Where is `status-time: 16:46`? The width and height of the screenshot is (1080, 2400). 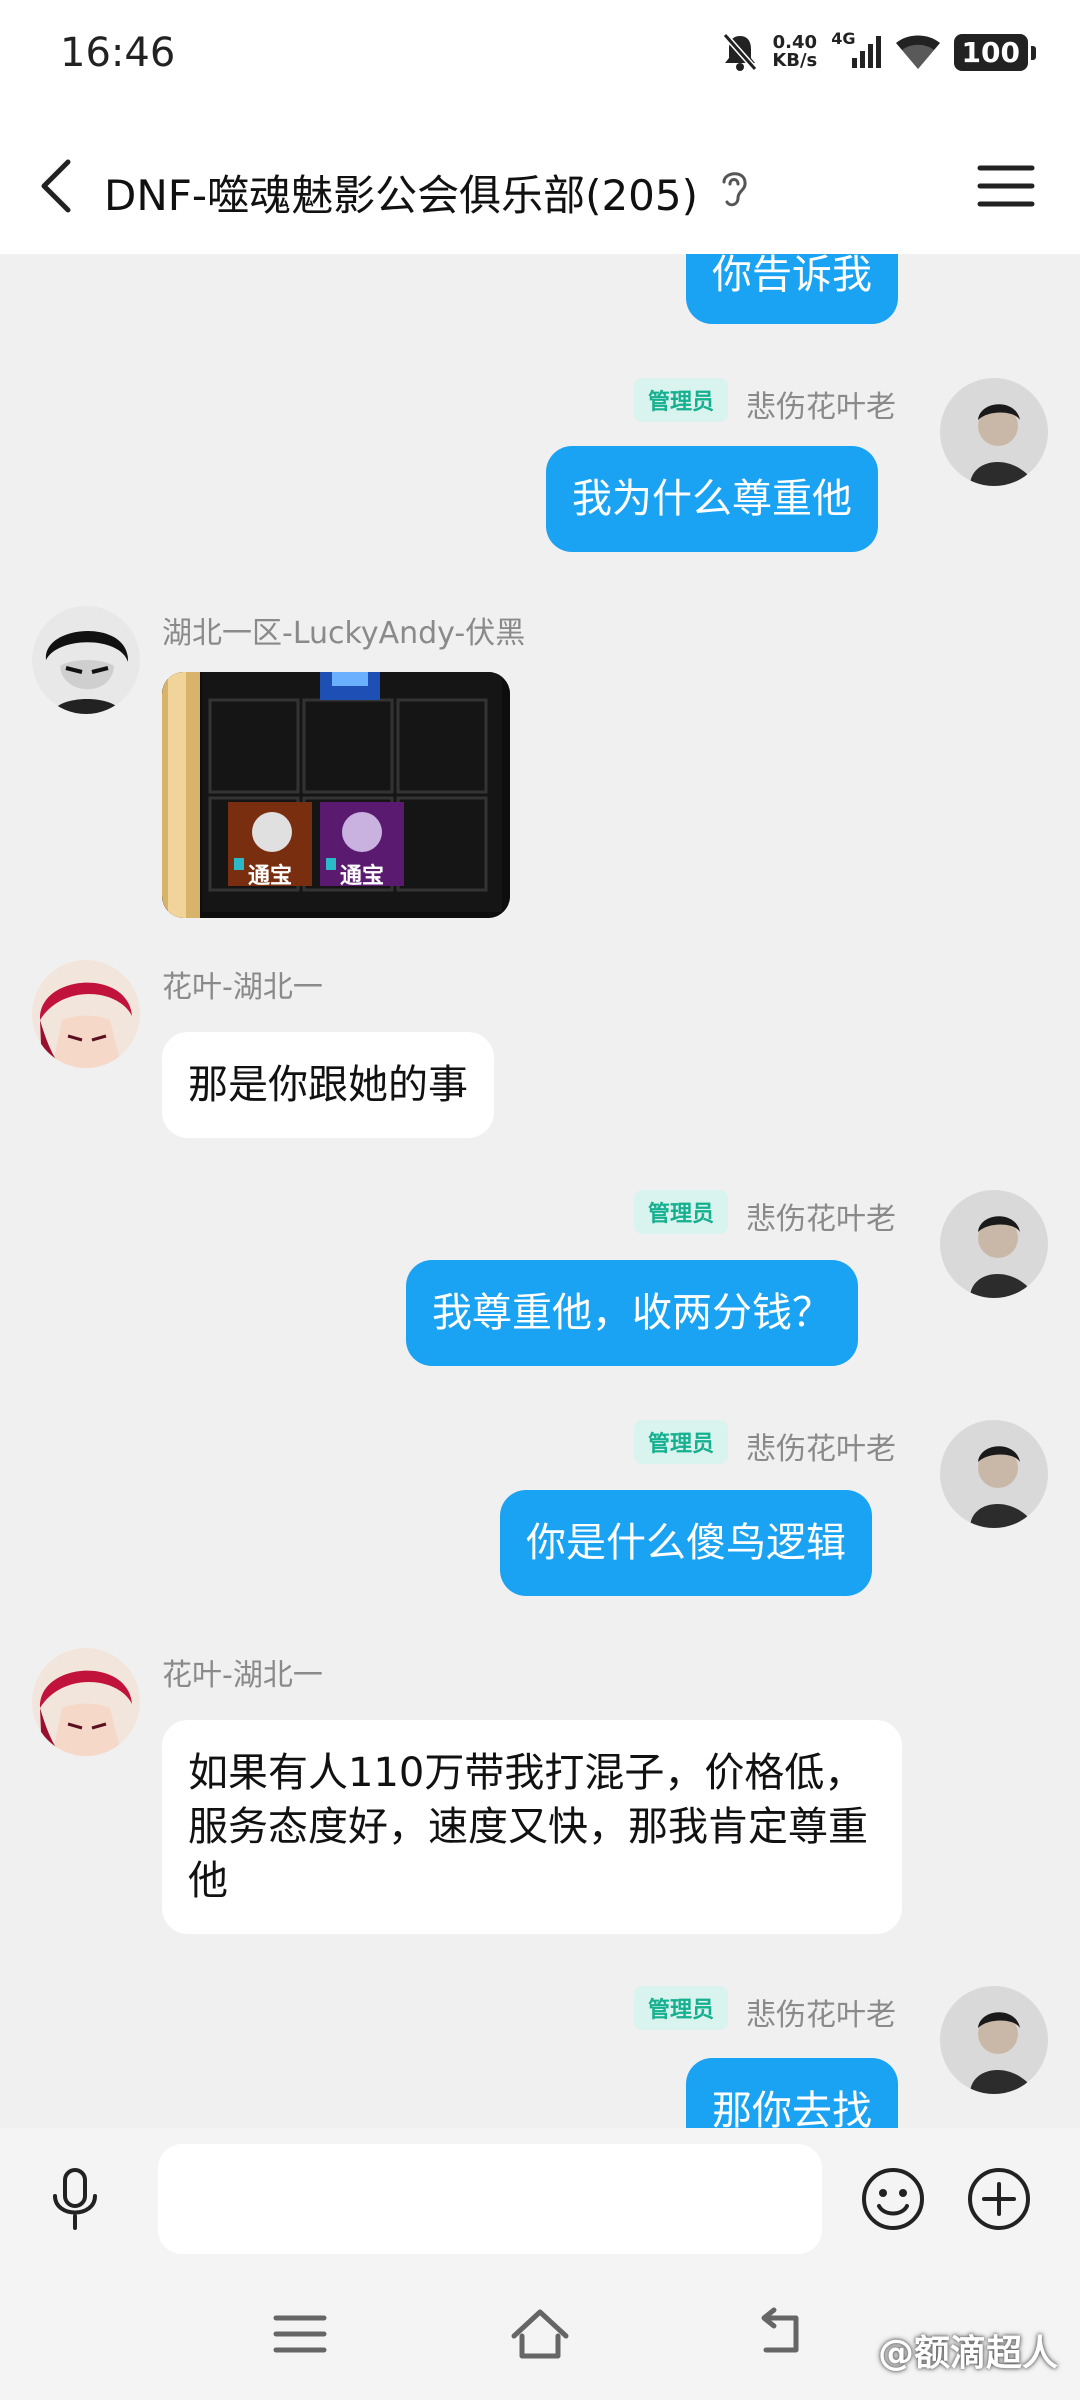
status-time: 16:46 is located at coordinates (118, 53).